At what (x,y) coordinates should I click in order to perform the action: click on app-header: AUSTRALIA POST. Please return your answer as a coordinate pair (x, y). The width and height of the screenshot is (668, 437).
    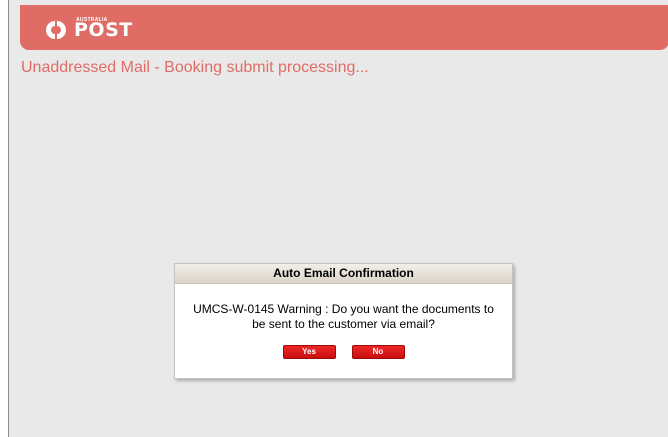
    Looking at the image, I should click on (344, 27).